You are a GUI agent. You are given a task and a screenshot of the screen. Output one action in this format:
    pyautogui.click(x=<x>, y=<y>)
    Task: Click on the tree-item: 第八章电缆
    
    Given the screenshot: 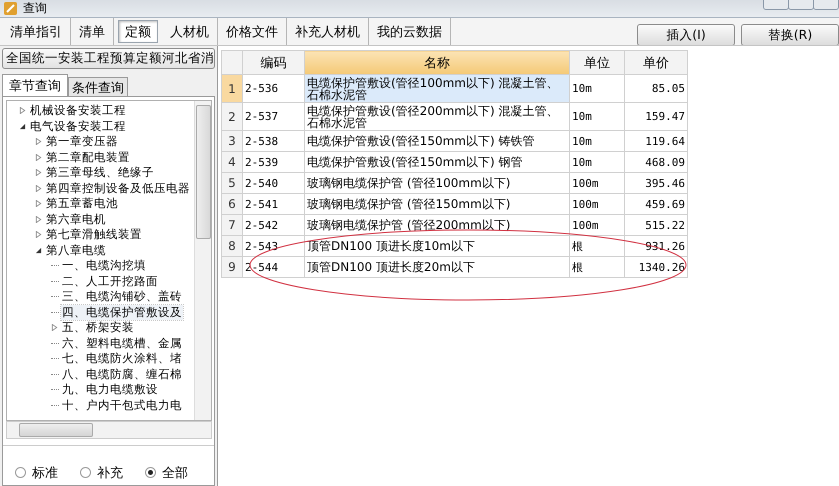 What is the action you would take?
    pyautogui.click(x=76, y=250)
    